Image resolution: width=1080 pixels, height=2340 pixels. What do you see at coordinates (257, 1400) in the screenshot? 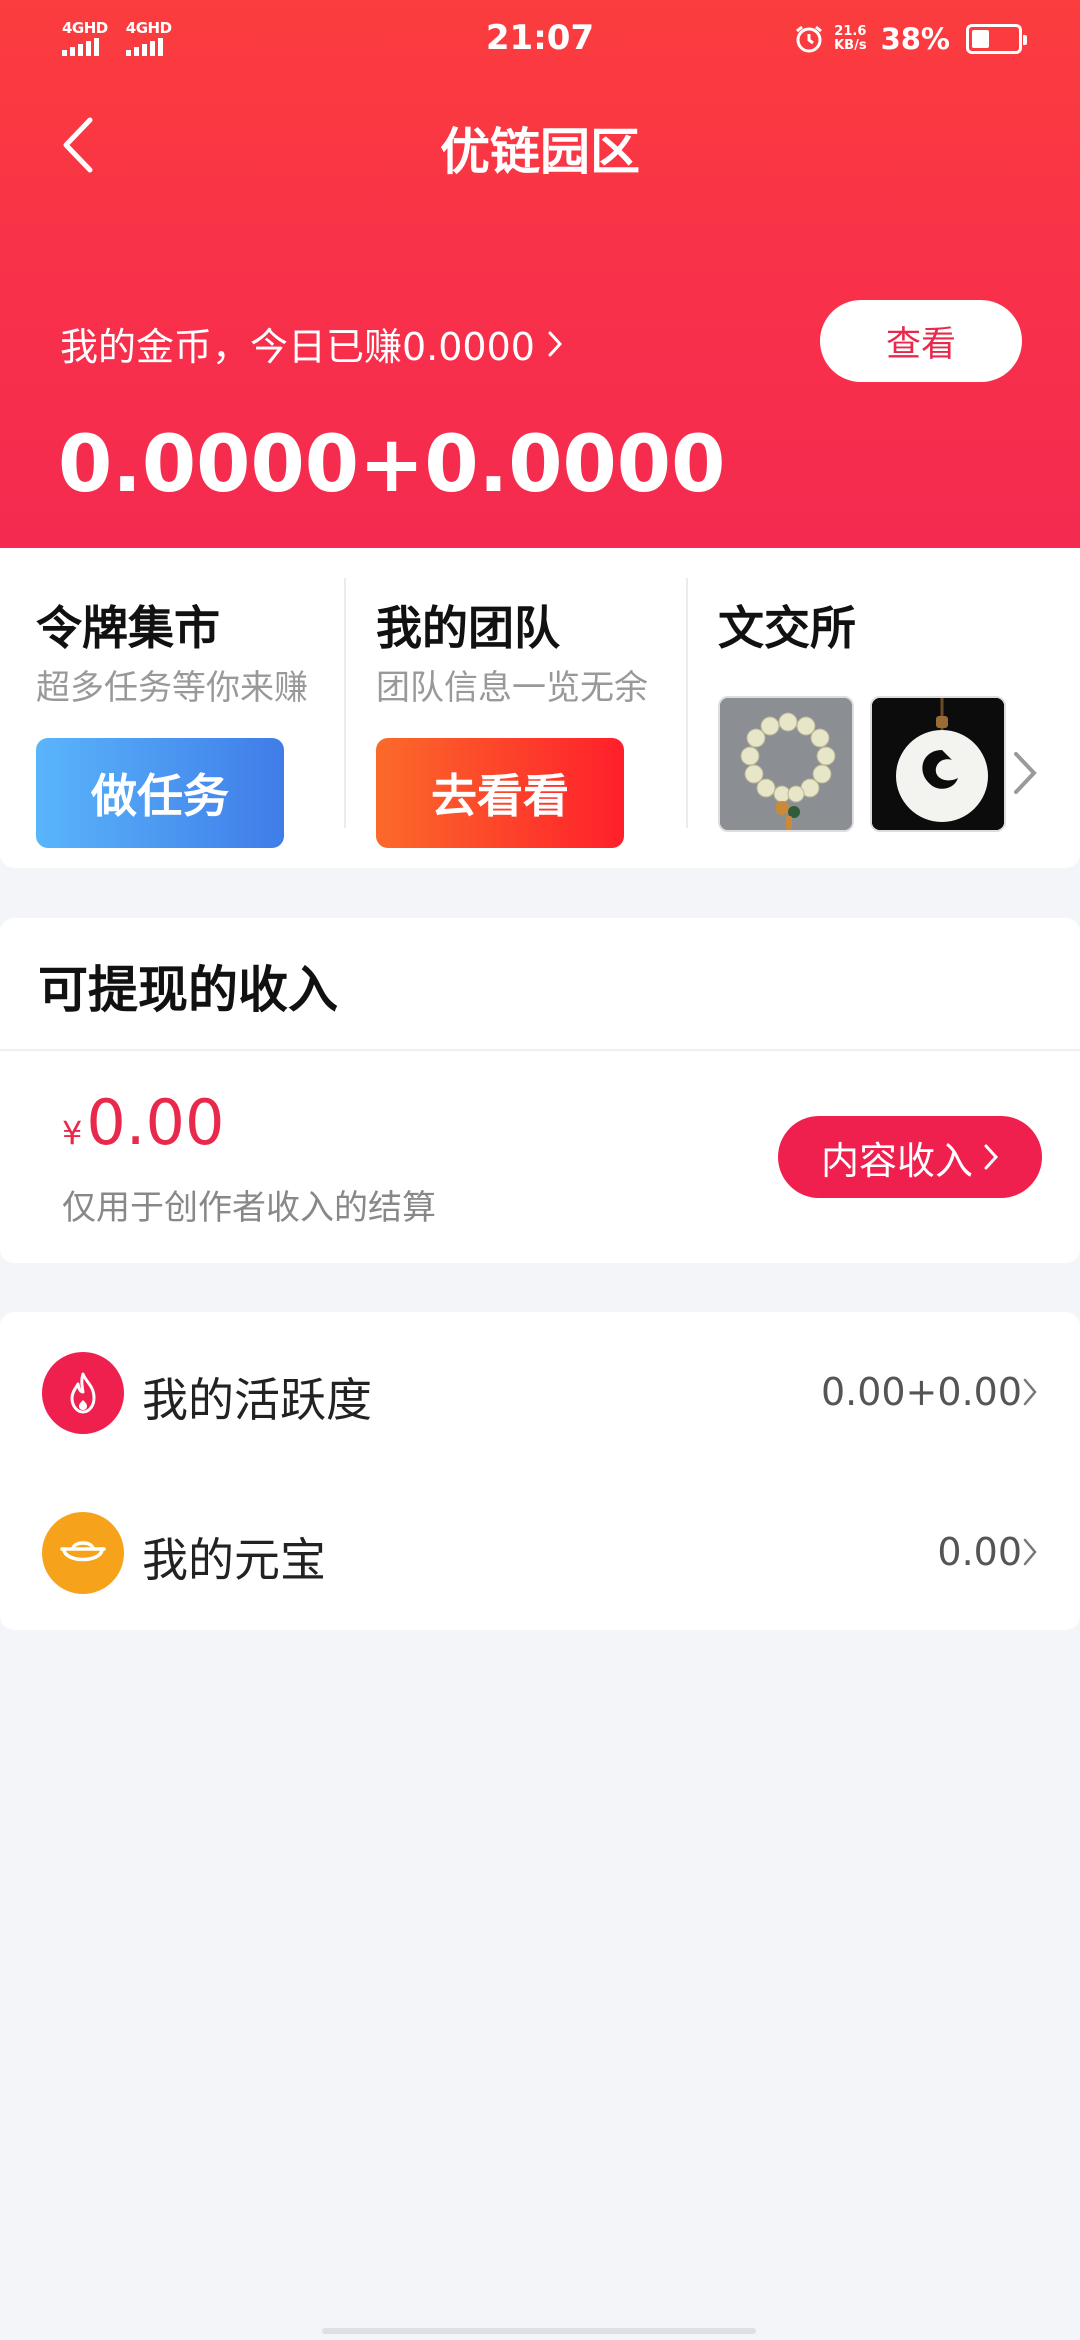
I see `stat-label: 我的活跃度` at bounding box center [257, 1400].